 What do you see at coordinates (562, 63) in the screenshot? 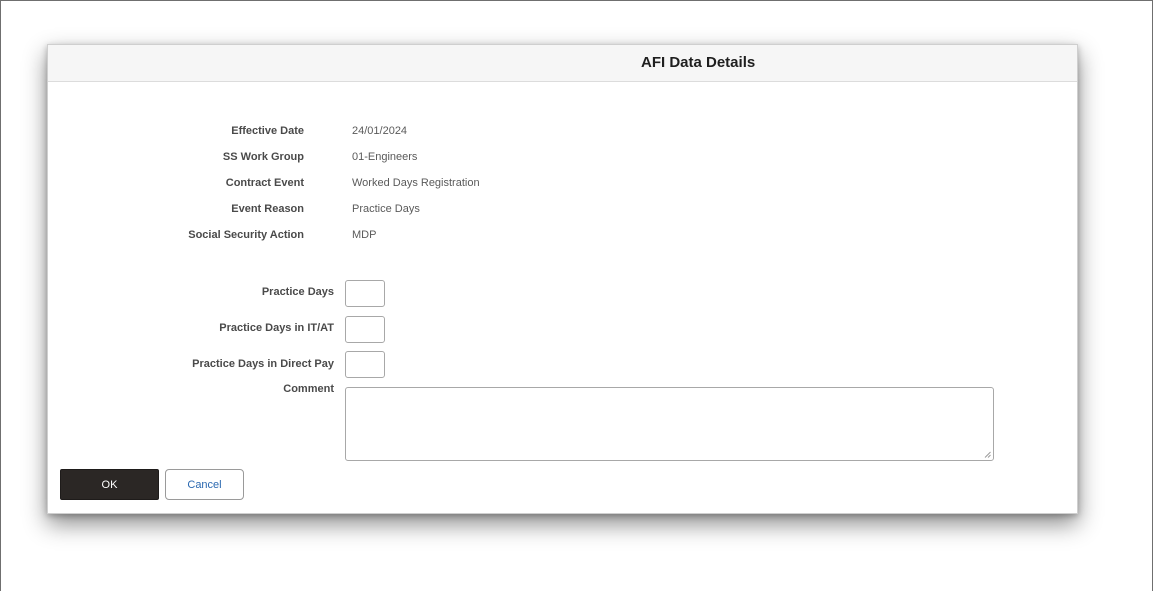
I see `dialog-header: AFI Data Details` at bounding box center [562, 63].